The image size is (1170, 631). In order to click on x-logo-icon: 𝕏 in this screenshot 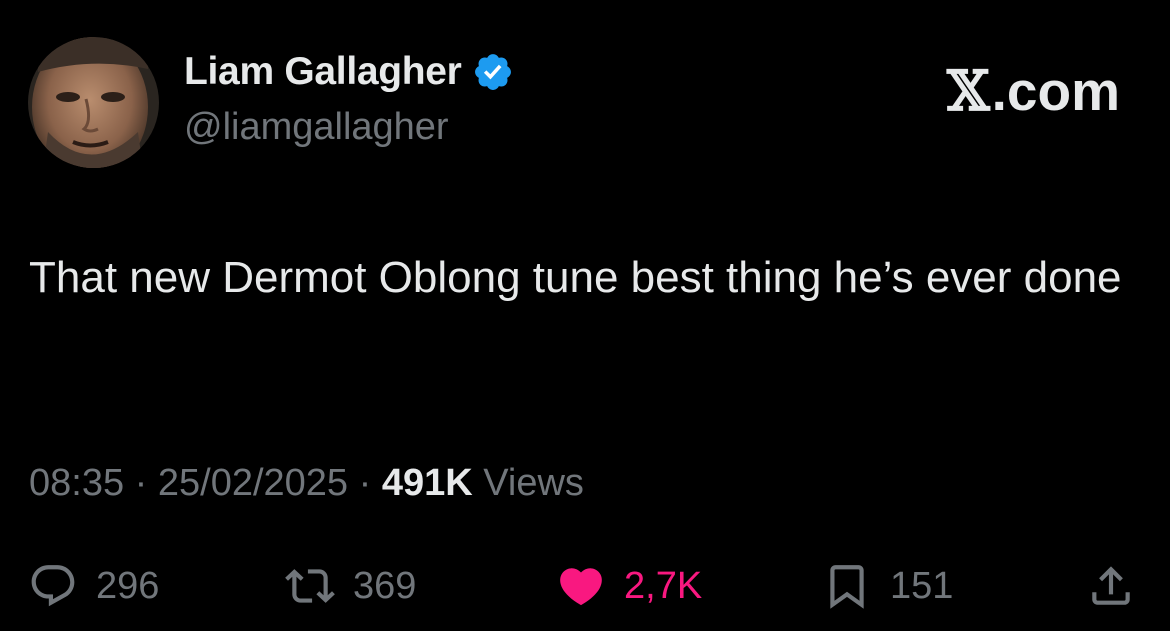, I will do `click(968, 90)`.